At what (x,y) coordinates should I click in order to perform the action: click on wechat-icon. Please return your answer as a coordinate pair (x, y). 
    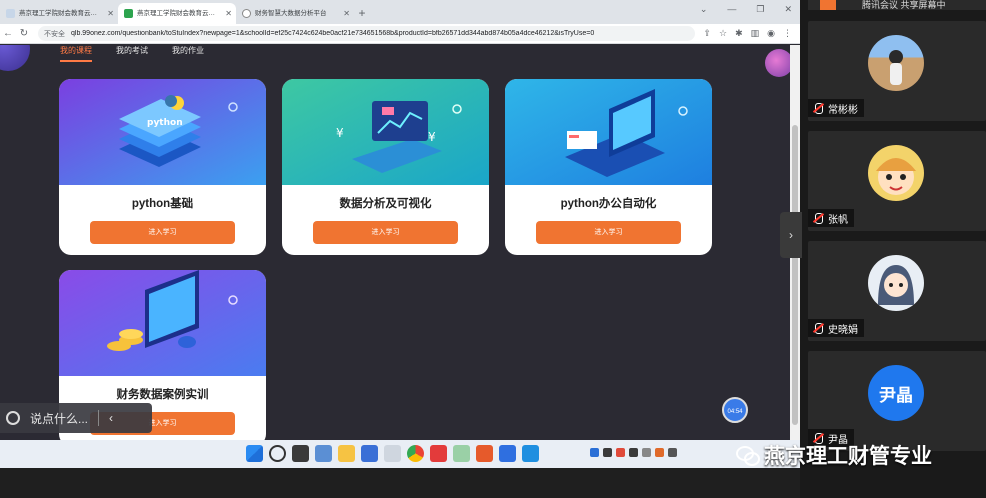
    Looking at the image, I should click on (461, 453).